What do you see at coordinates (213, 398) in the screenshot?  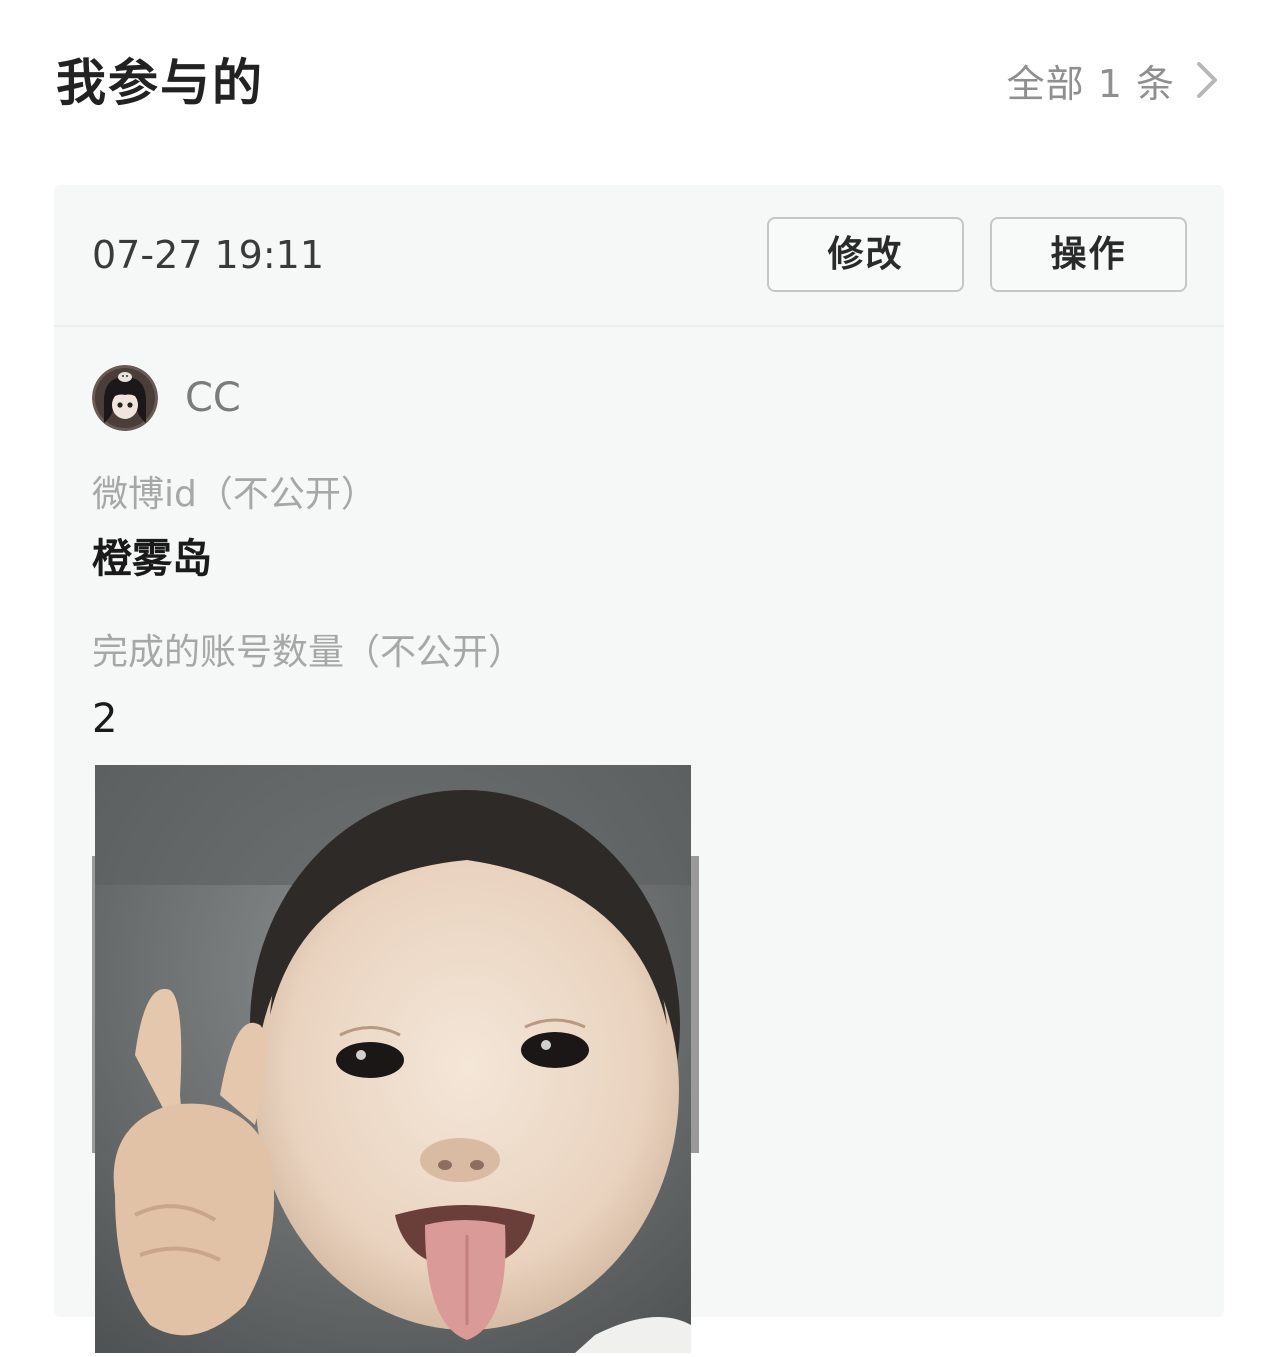 I see `username: CC` at bounding box center [213, 398].